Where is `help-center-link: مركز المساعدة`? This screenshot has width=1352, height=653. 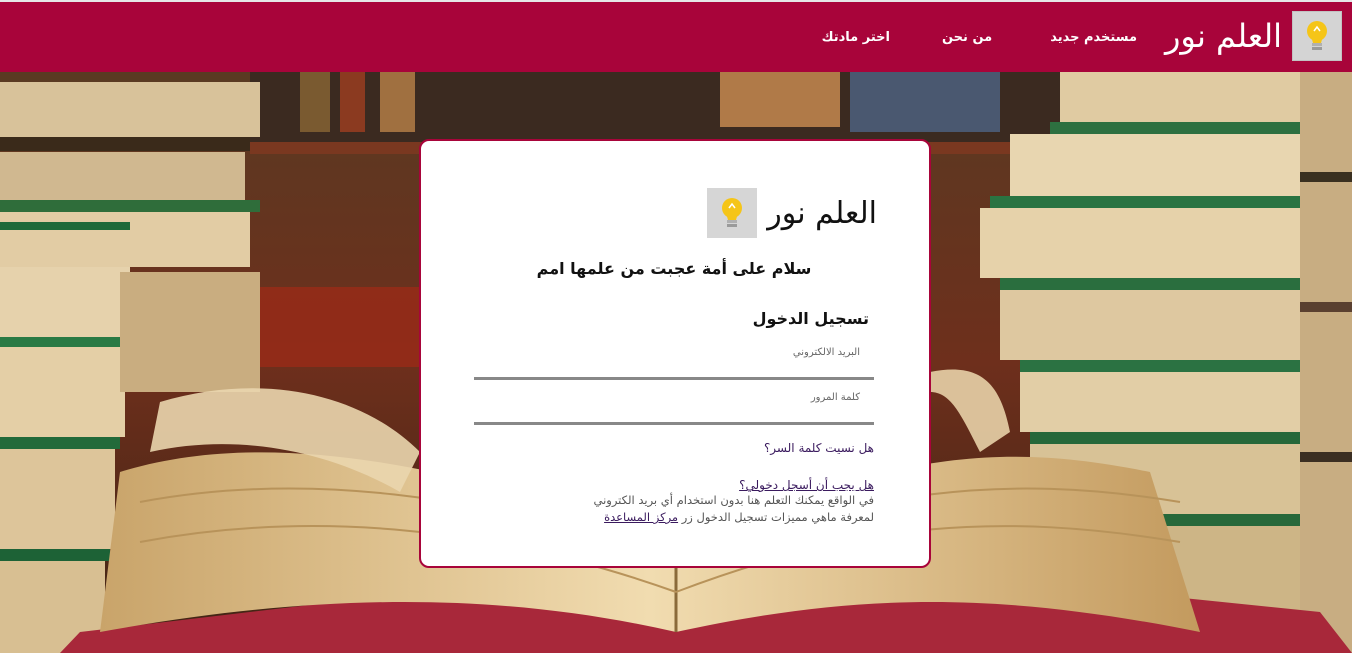
help-center-link: مركز المساعدة is located at coordinates (641, 517).